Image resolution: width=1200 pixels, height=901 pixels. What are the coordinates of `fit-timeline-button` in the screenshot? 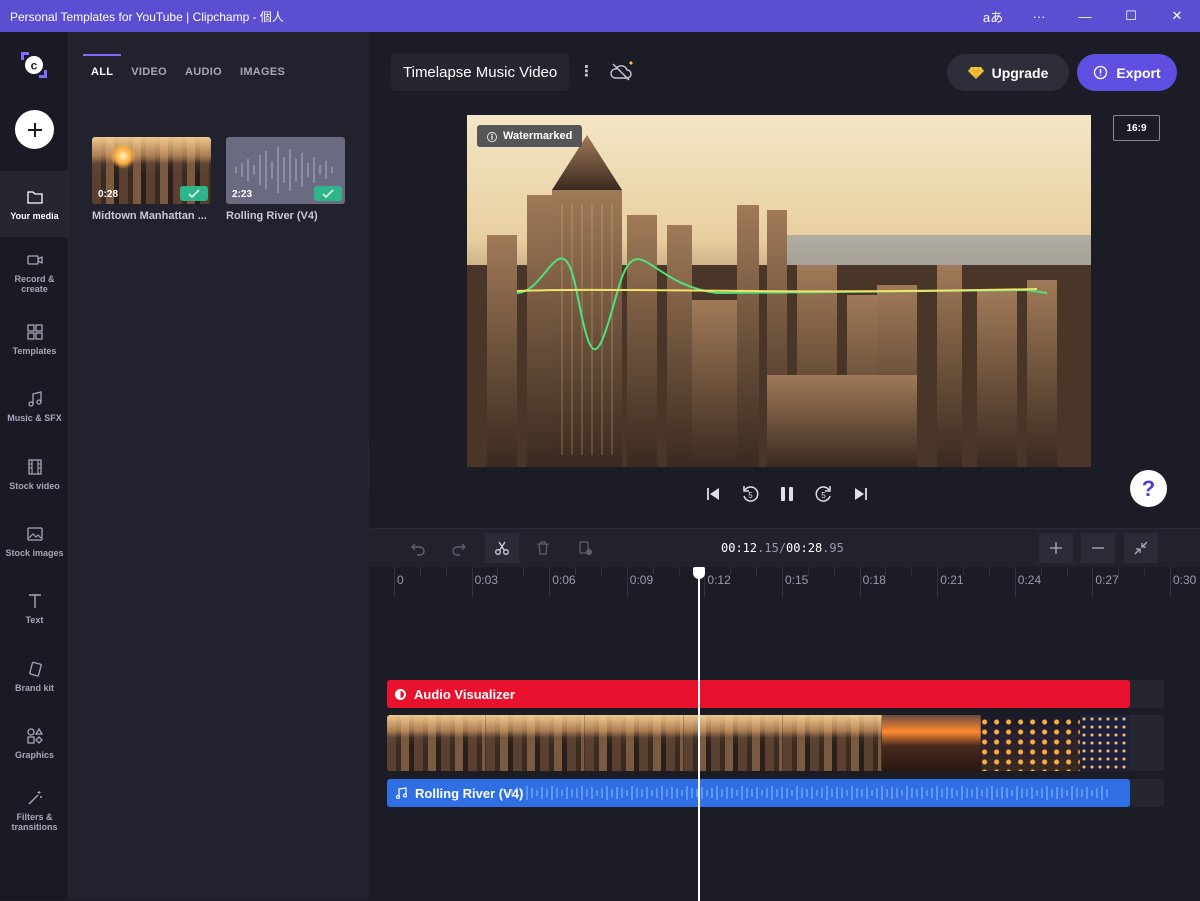 It's located at (1141, 548).